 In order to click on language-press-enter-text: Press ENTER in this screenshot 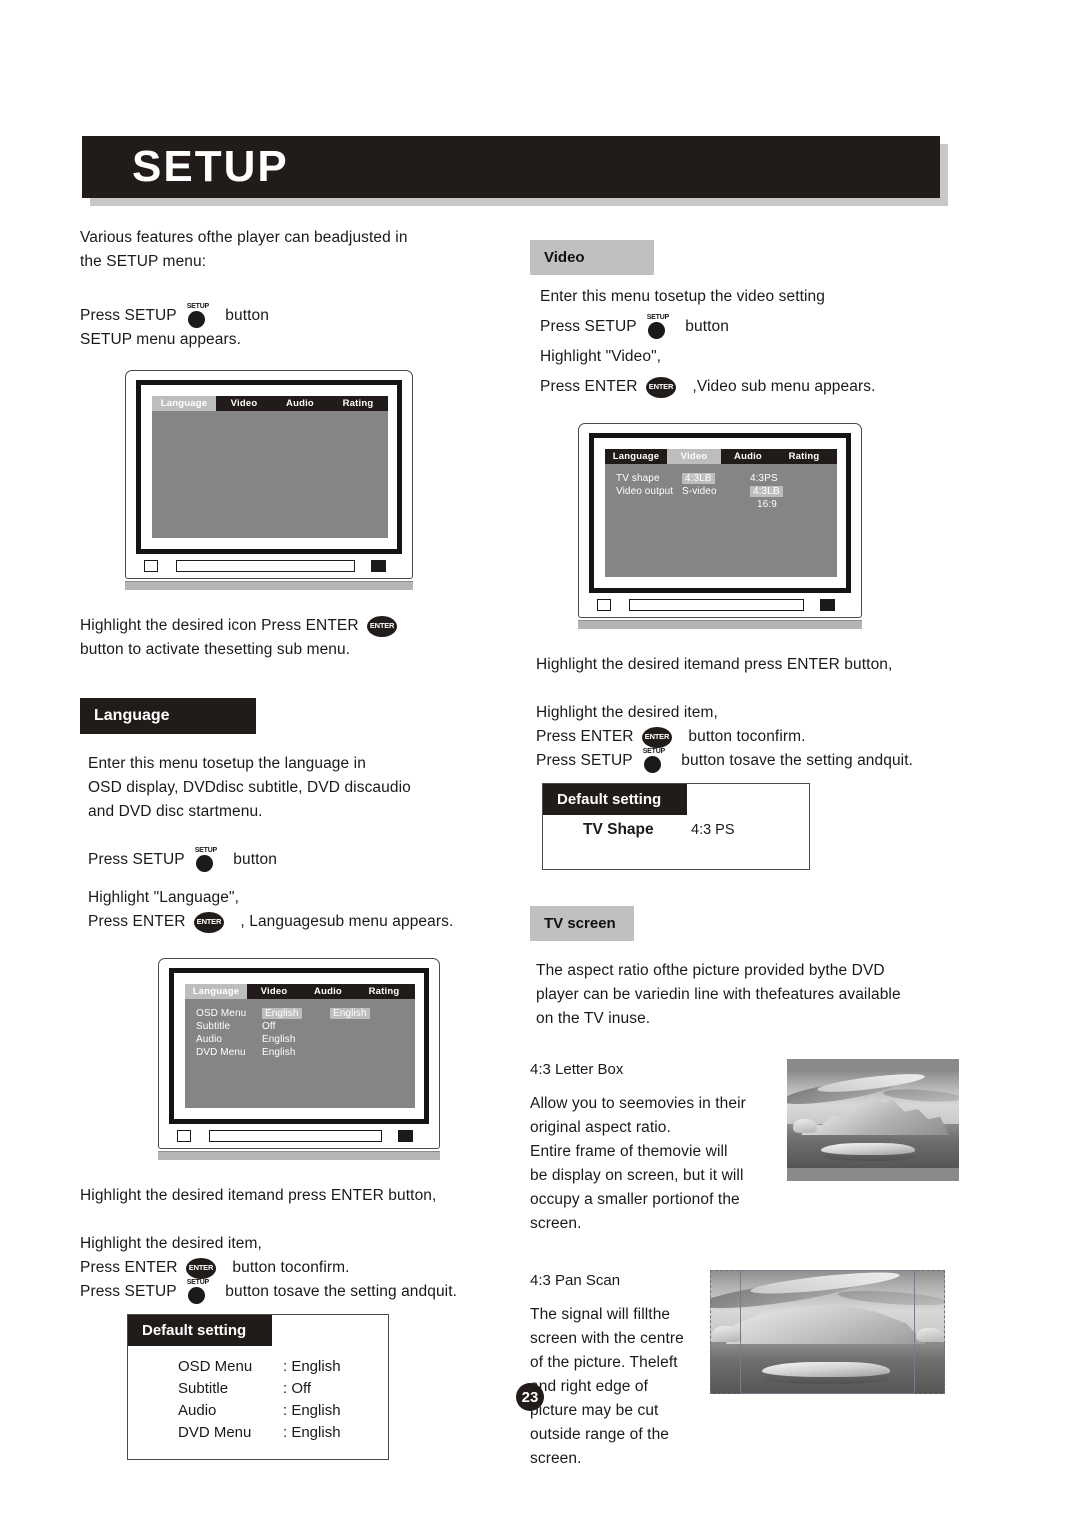, I will do `click(137, 922)`.